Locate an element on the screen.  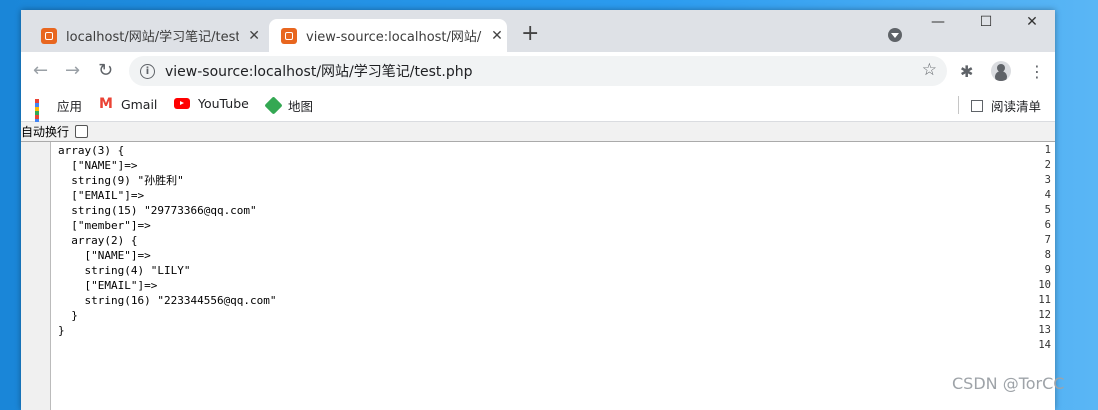
line-wrap-checkbox is located at coordinates (82, 131).